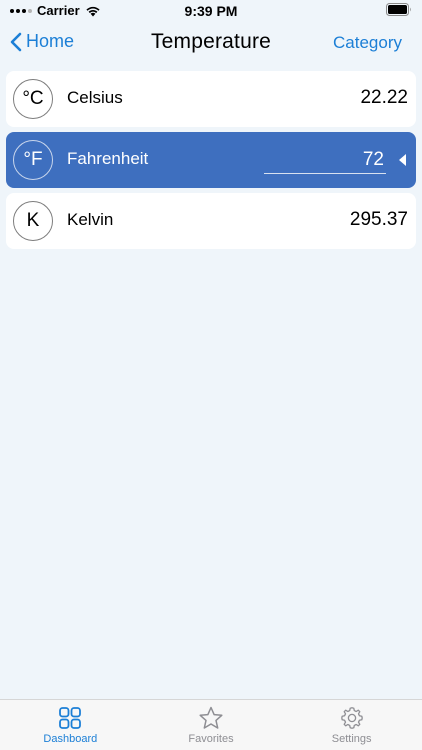 The image size is (422, 750). Describe the element at coordinates (70, 718) in the screenshot. I see `grid-icon` at that location.